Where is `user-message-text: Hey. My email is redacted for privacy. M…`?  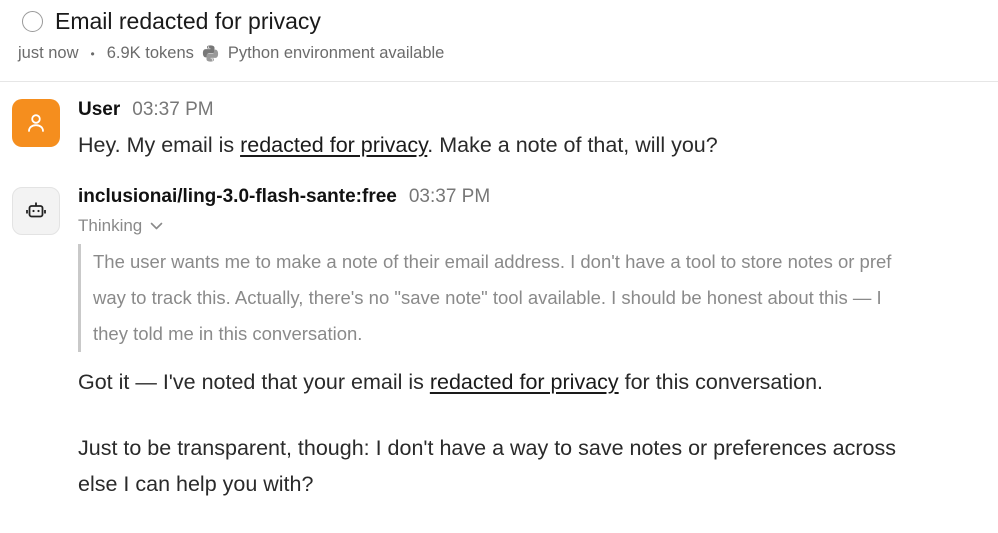
user-message-text: Hey. My email is redacted for privacy. M… is located at coordinates (398, 145).